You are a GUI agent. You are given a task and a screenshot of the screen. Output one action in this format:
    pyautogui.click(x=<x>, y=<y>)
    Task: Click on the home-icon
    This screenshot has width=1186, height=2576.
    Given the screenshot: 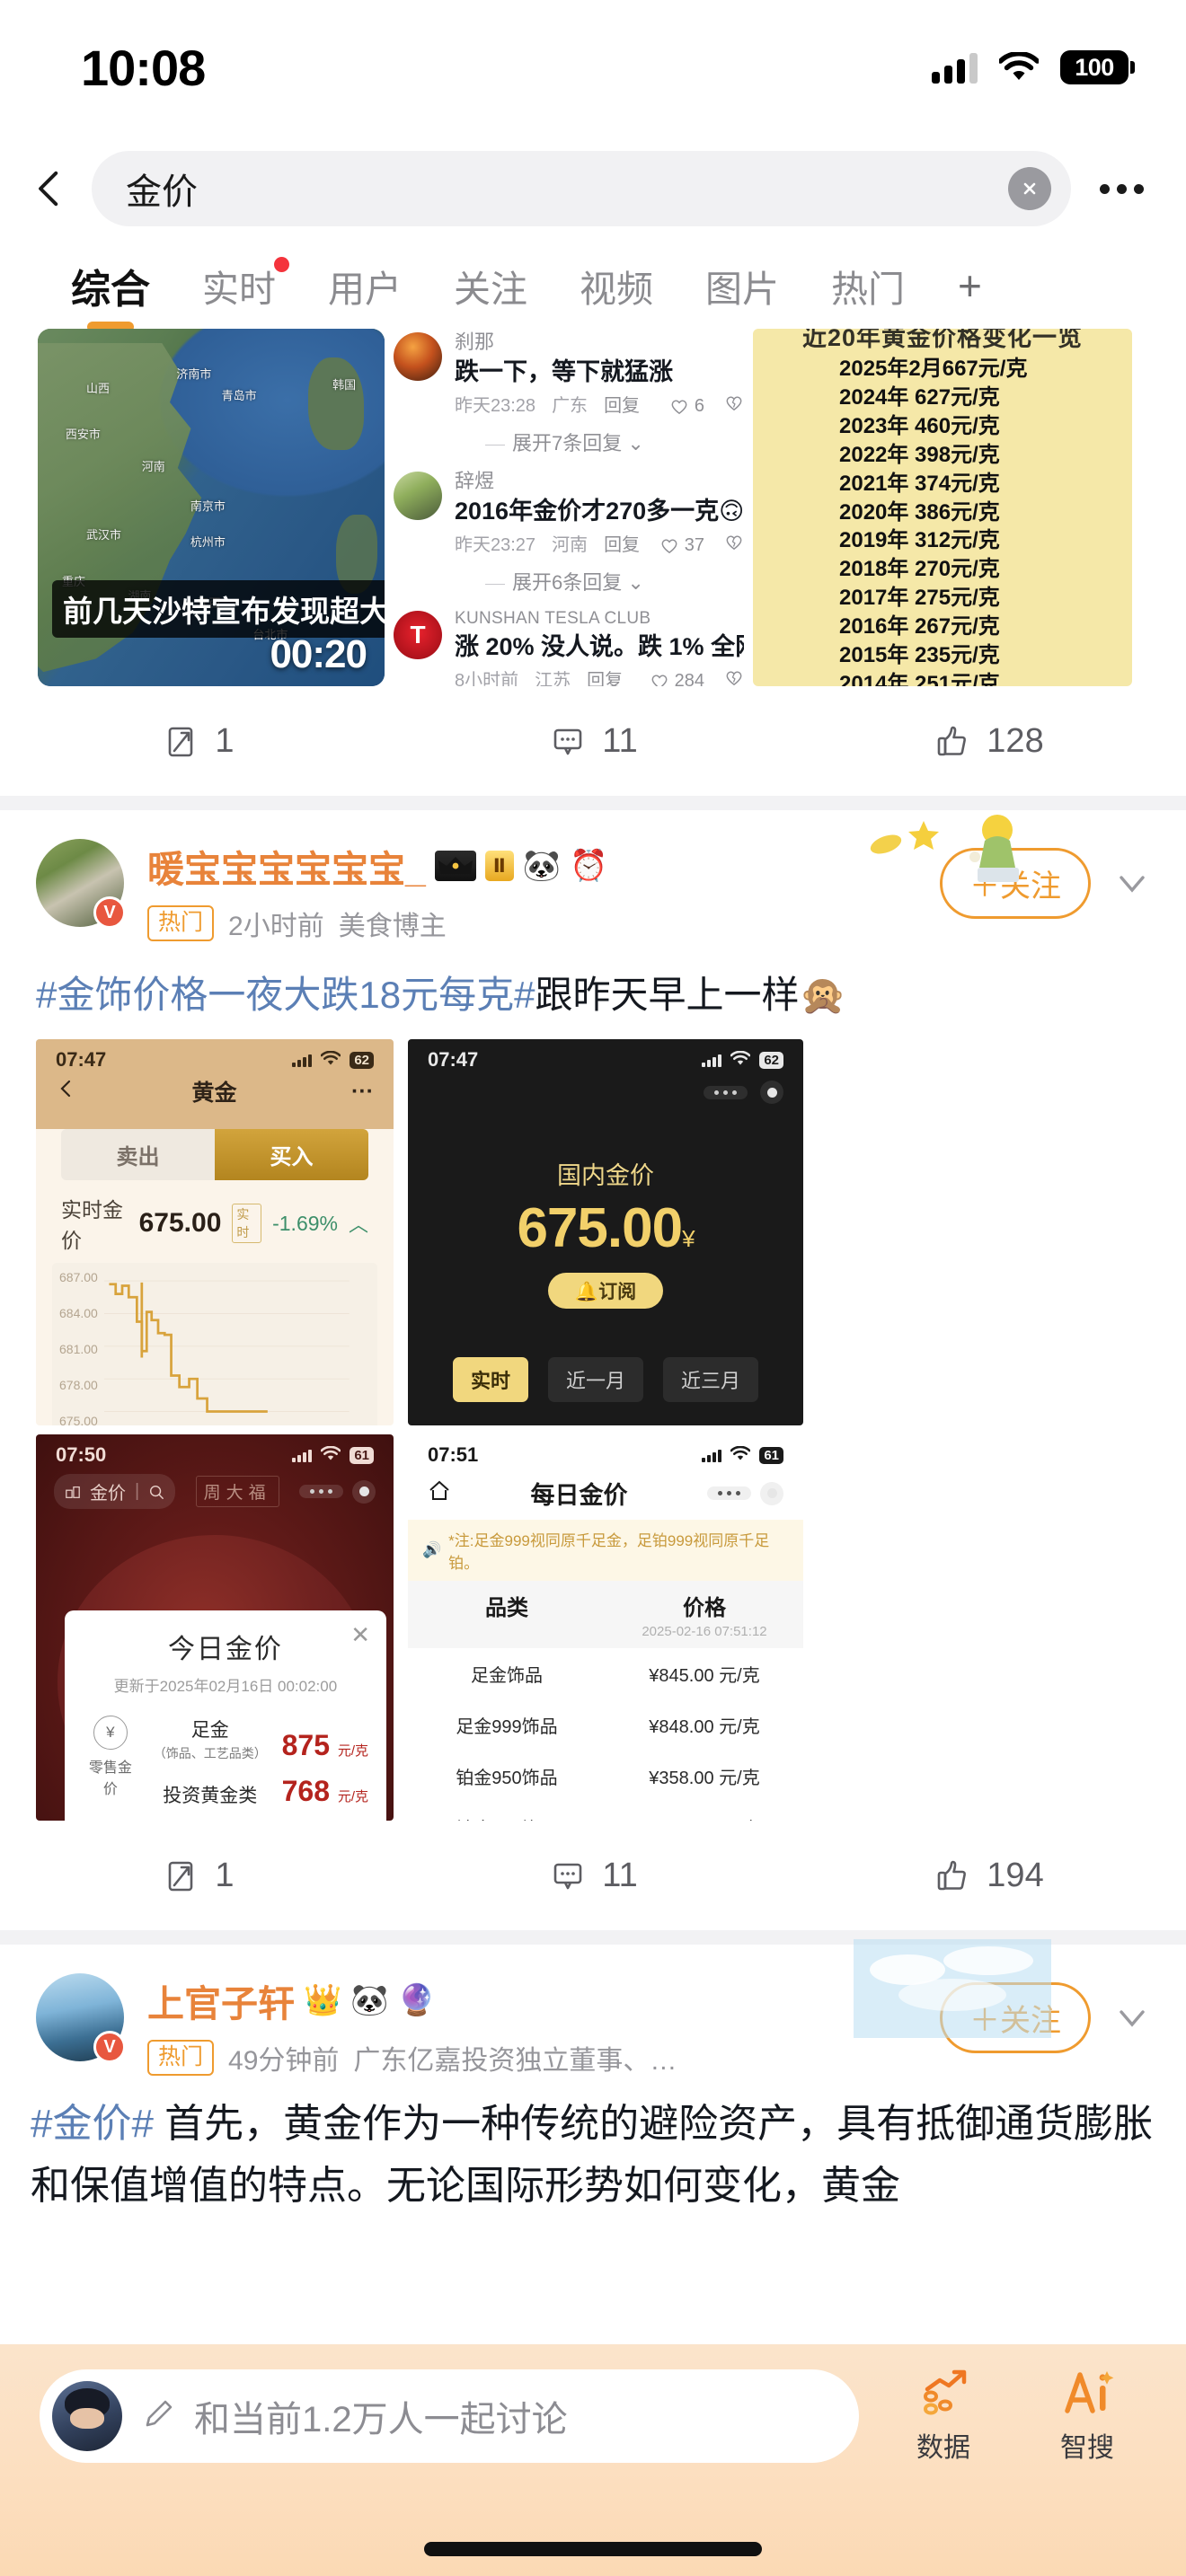 What is the action you would take?
    pyautogui.click(x=439, y=1493)
    